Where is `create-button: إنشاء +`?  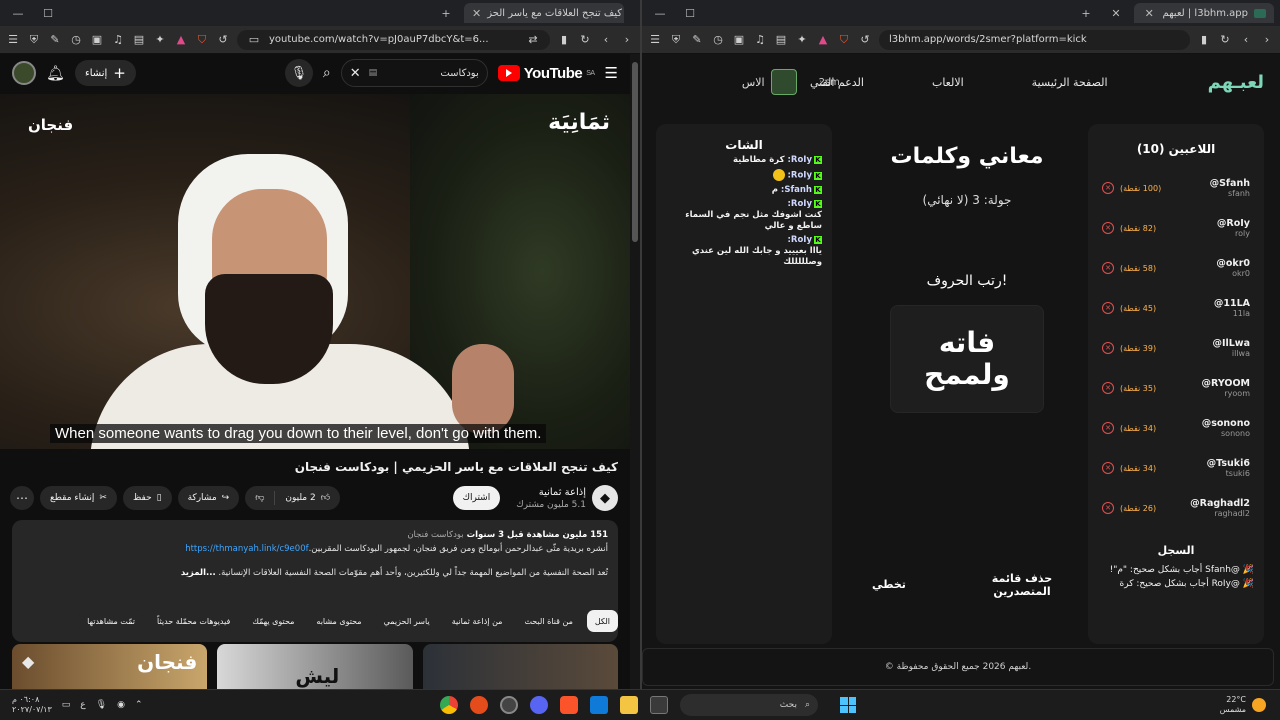
create-button: إنشاء + is located at coordinates (105, 73).